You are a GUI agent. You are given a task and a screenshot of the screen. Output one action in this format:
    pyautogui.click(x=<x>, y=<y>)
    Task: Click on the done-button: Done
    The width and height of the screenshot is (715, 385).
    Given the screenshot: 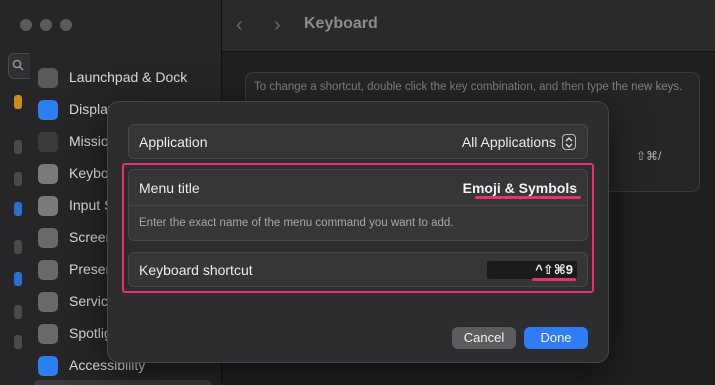 What is the action you would take?
    pyautogui.click(x=556, y=338)
    